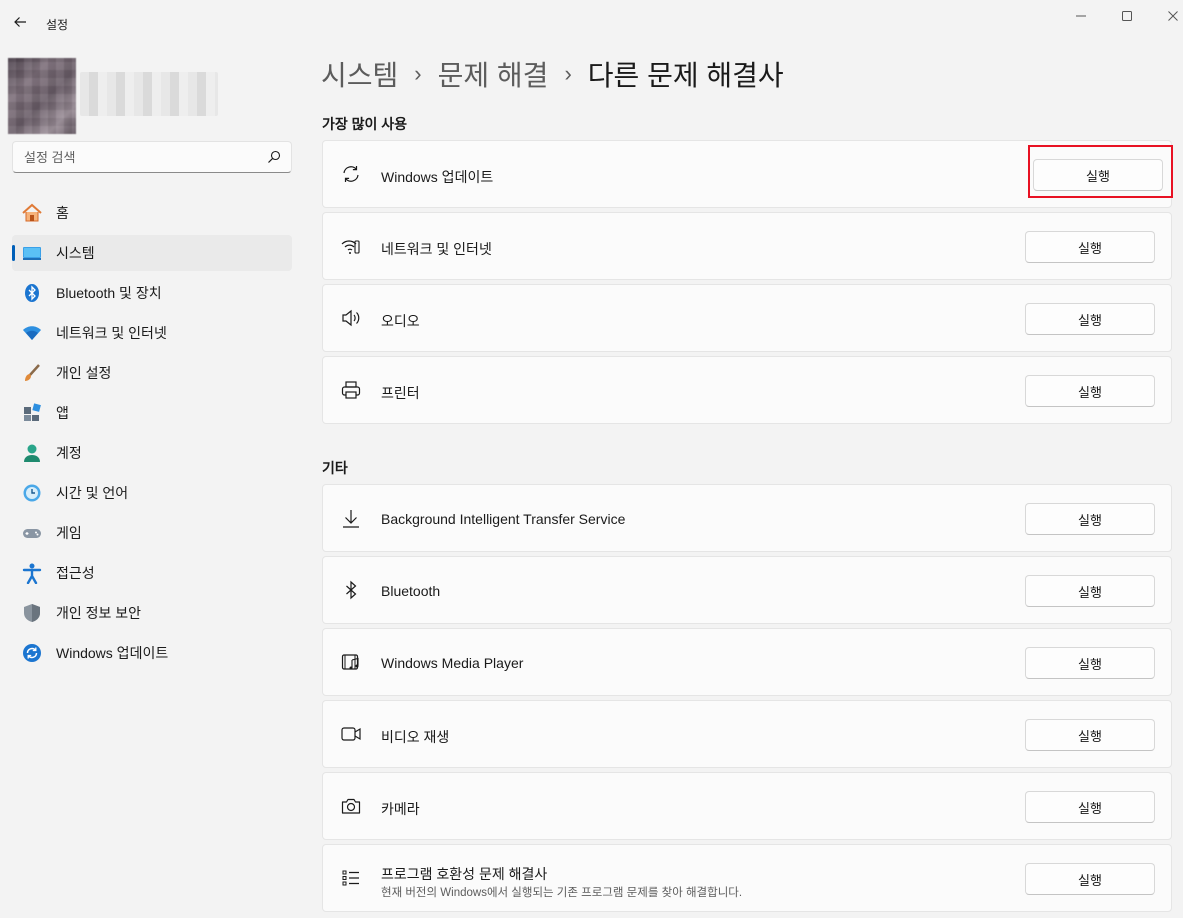  What do you see at coordinates (274, 157) in the screenshot?
I see `search-icon` at bounding box center [274, 157].